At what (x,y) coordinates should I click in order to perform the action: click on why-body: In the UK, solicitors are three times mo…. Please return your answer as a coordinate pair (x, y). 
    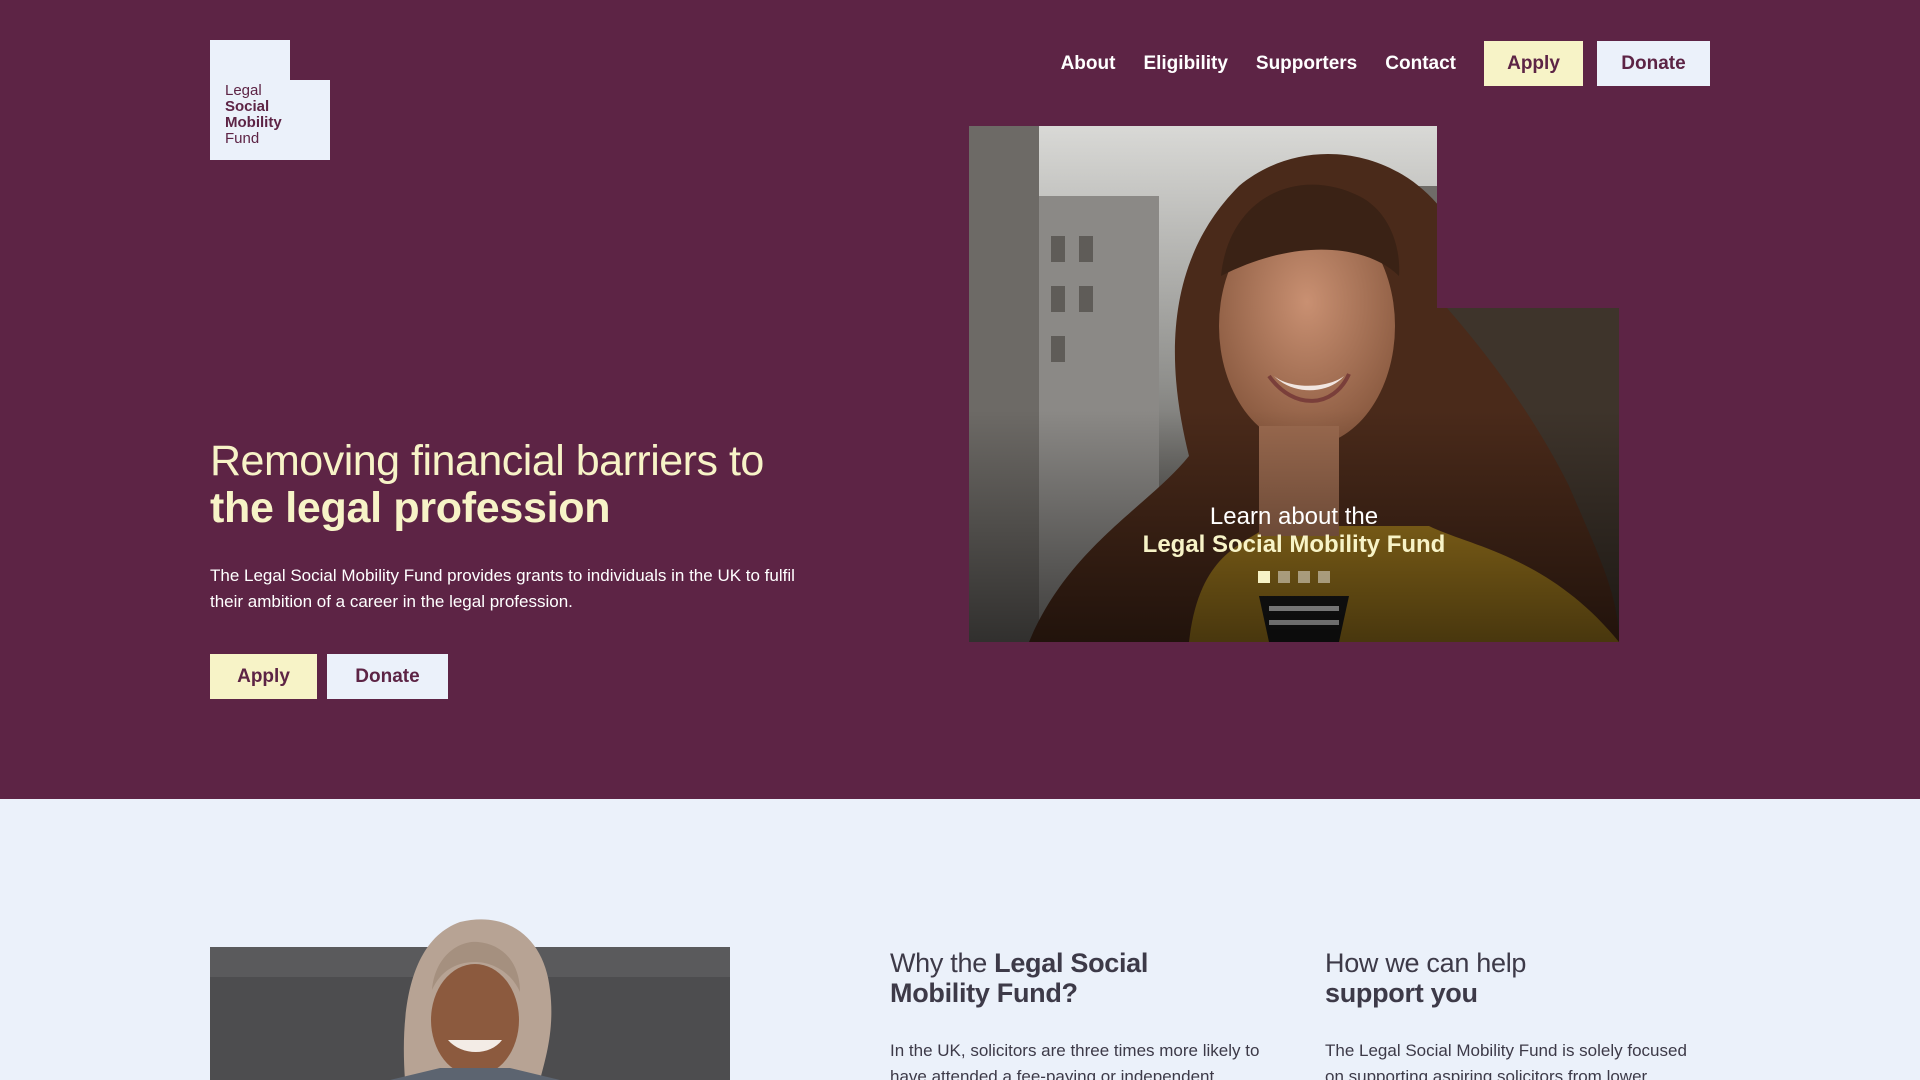
    Looking at the image, I should click on (1075, 1060).